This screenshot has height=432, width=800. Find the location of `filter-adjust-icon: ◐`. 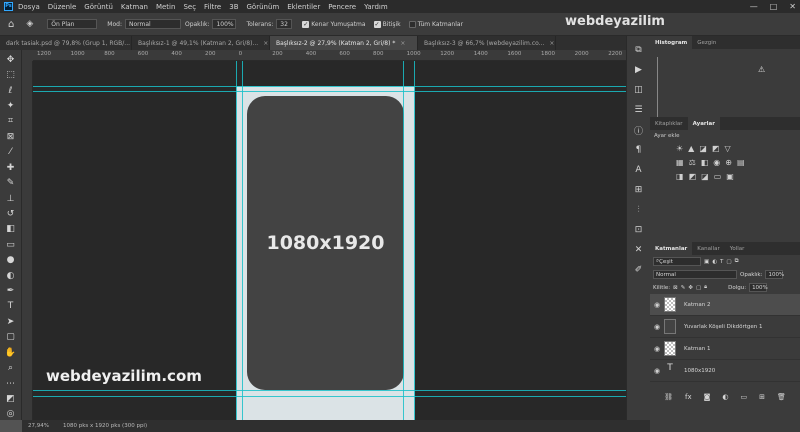

filter-adjust-icon: ◐ is located at coordinates (714, 262).